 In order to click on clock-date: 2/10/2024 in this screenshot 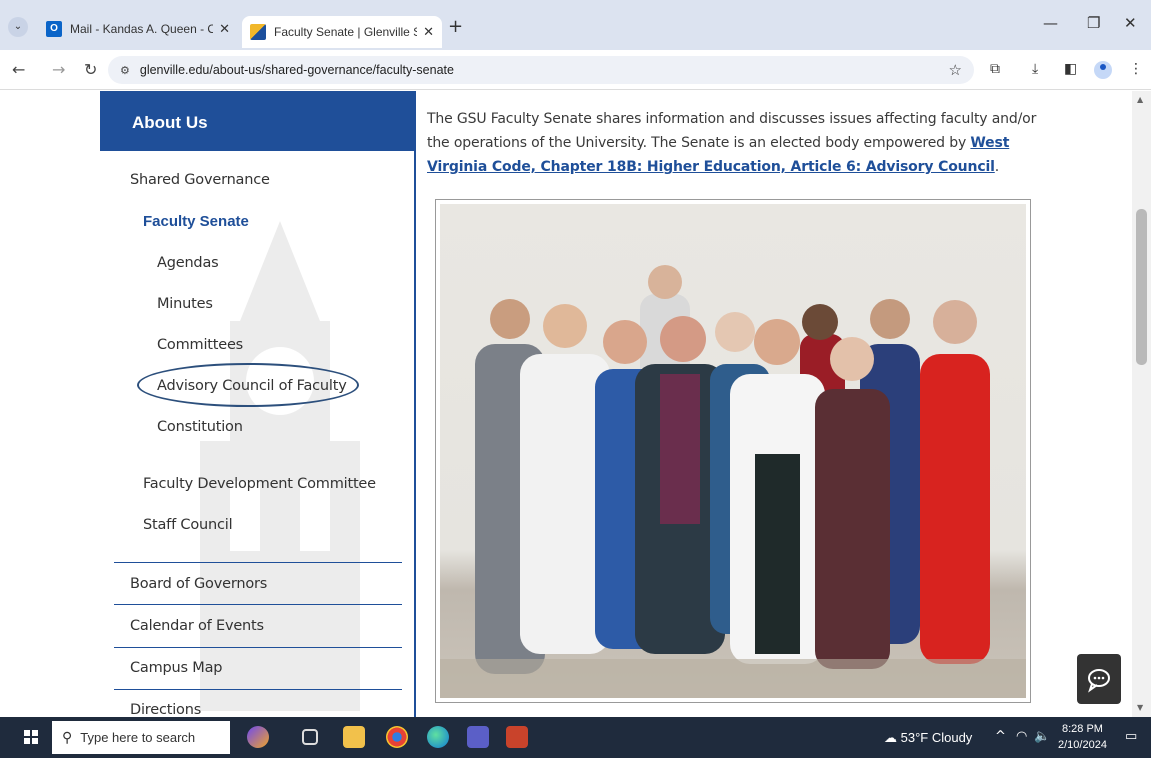, I will do `click(1082, 745)`.